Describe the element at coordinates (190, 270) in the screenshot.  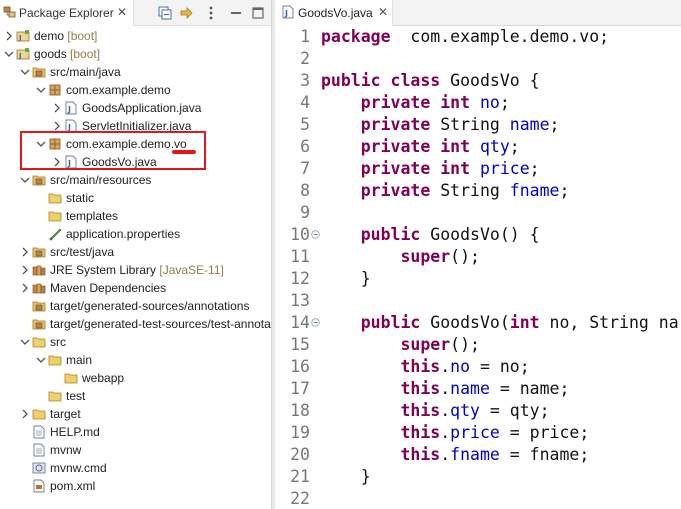
I see `tree-item-decoration: [JavaSE-11]` at that location.